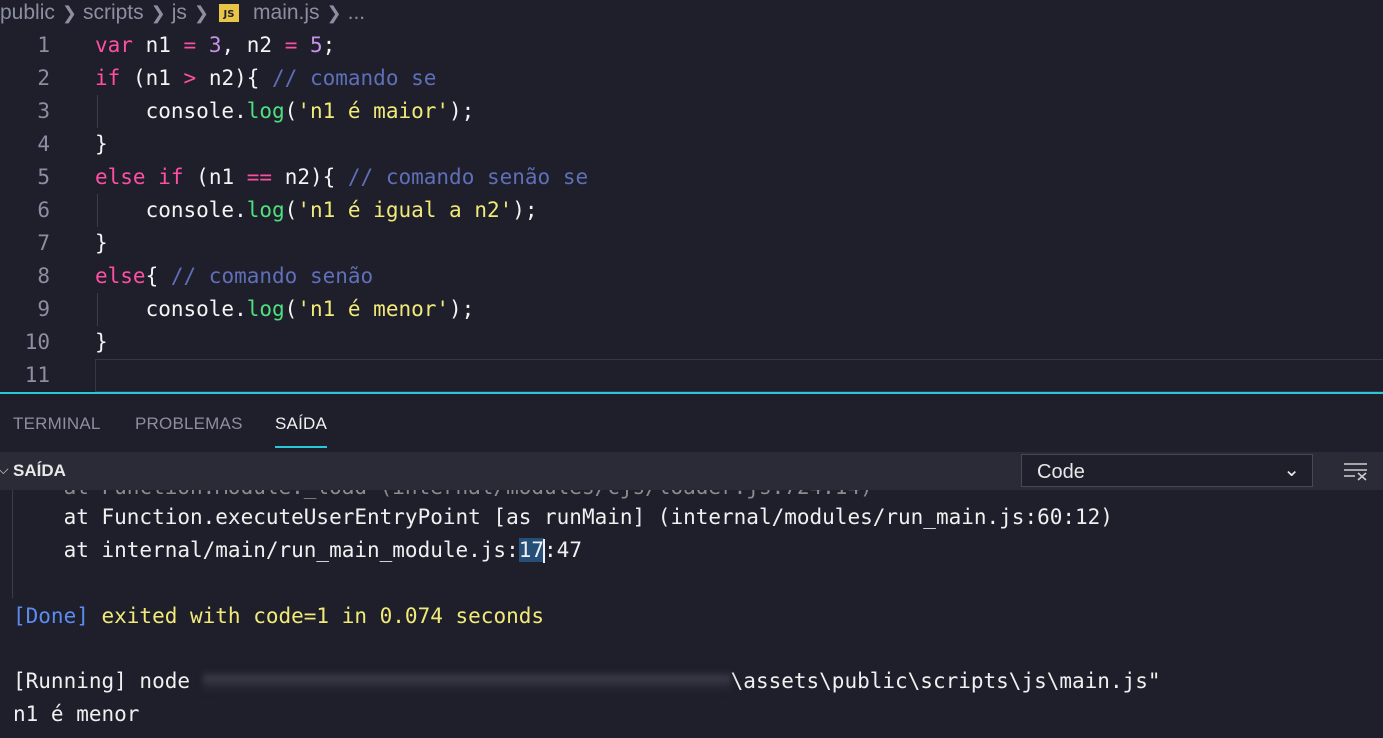  What do you see at coordinates (691, 243) in the screenshot?
I see `code-line: 7}` at bounding box center [691, 243].